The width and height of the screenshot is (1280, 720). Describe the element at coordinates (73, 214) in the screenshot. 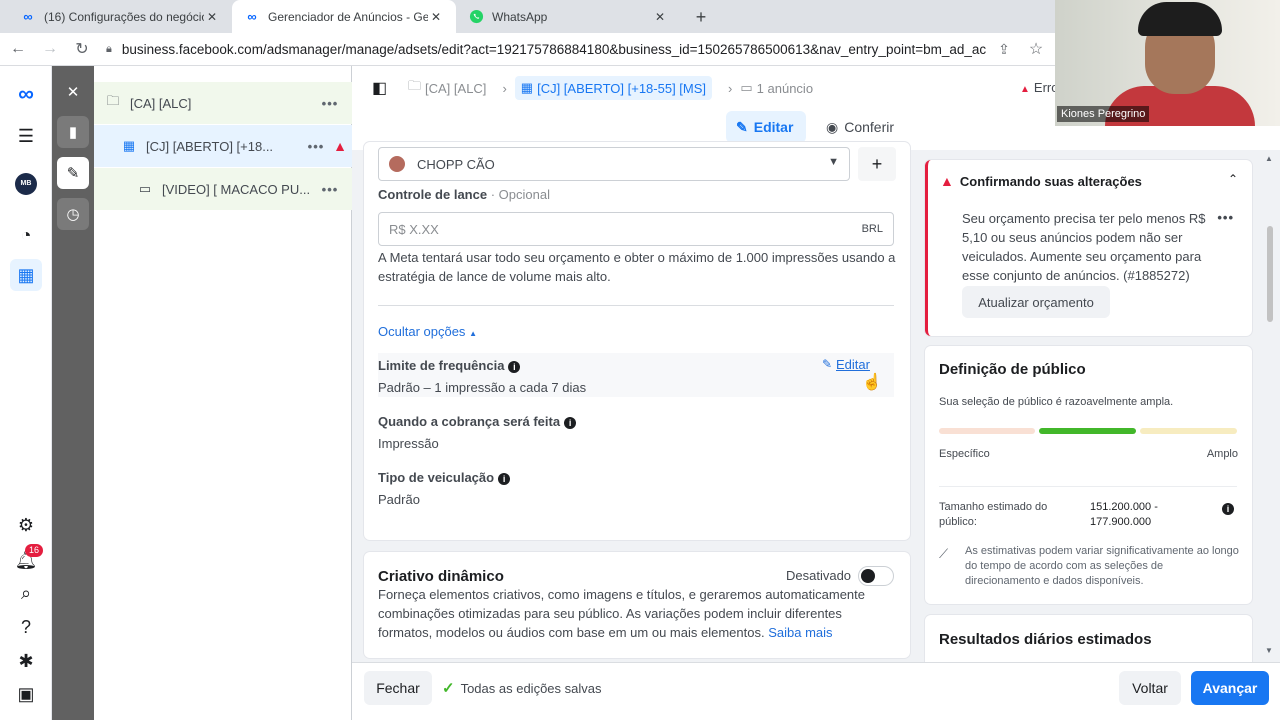

I see `history-clock-icon: ◷` at that location.